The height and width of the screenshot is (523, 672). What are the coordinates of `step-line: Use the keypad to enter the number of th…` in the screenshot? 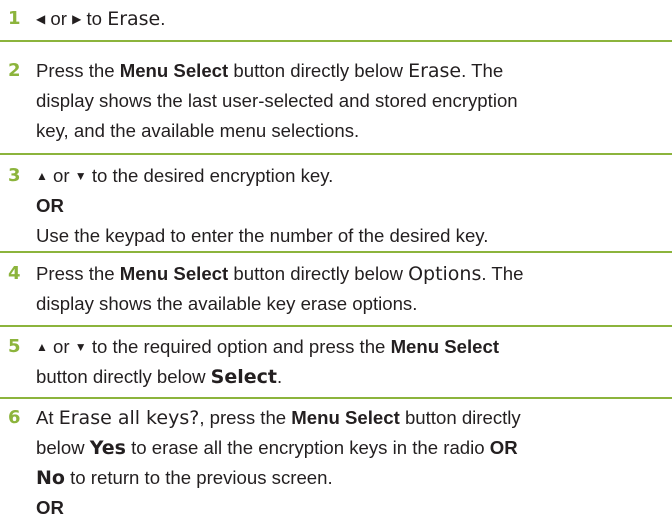 It's located at (262, 235).